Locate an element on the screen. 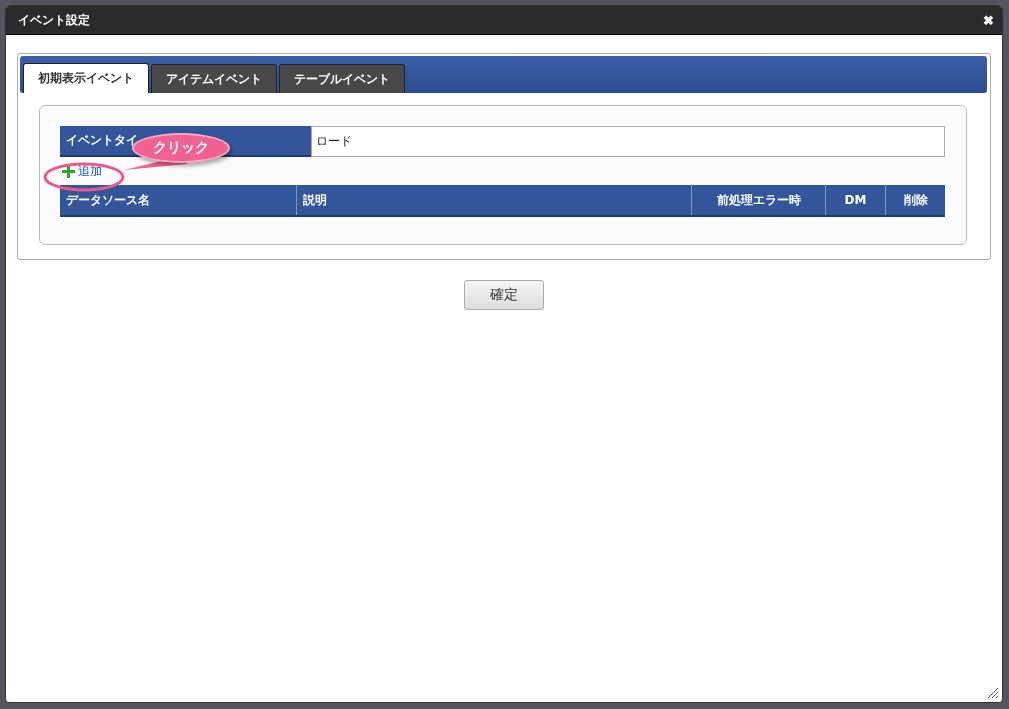  confirm-button: 確定 is located at coordinates (504, 295).